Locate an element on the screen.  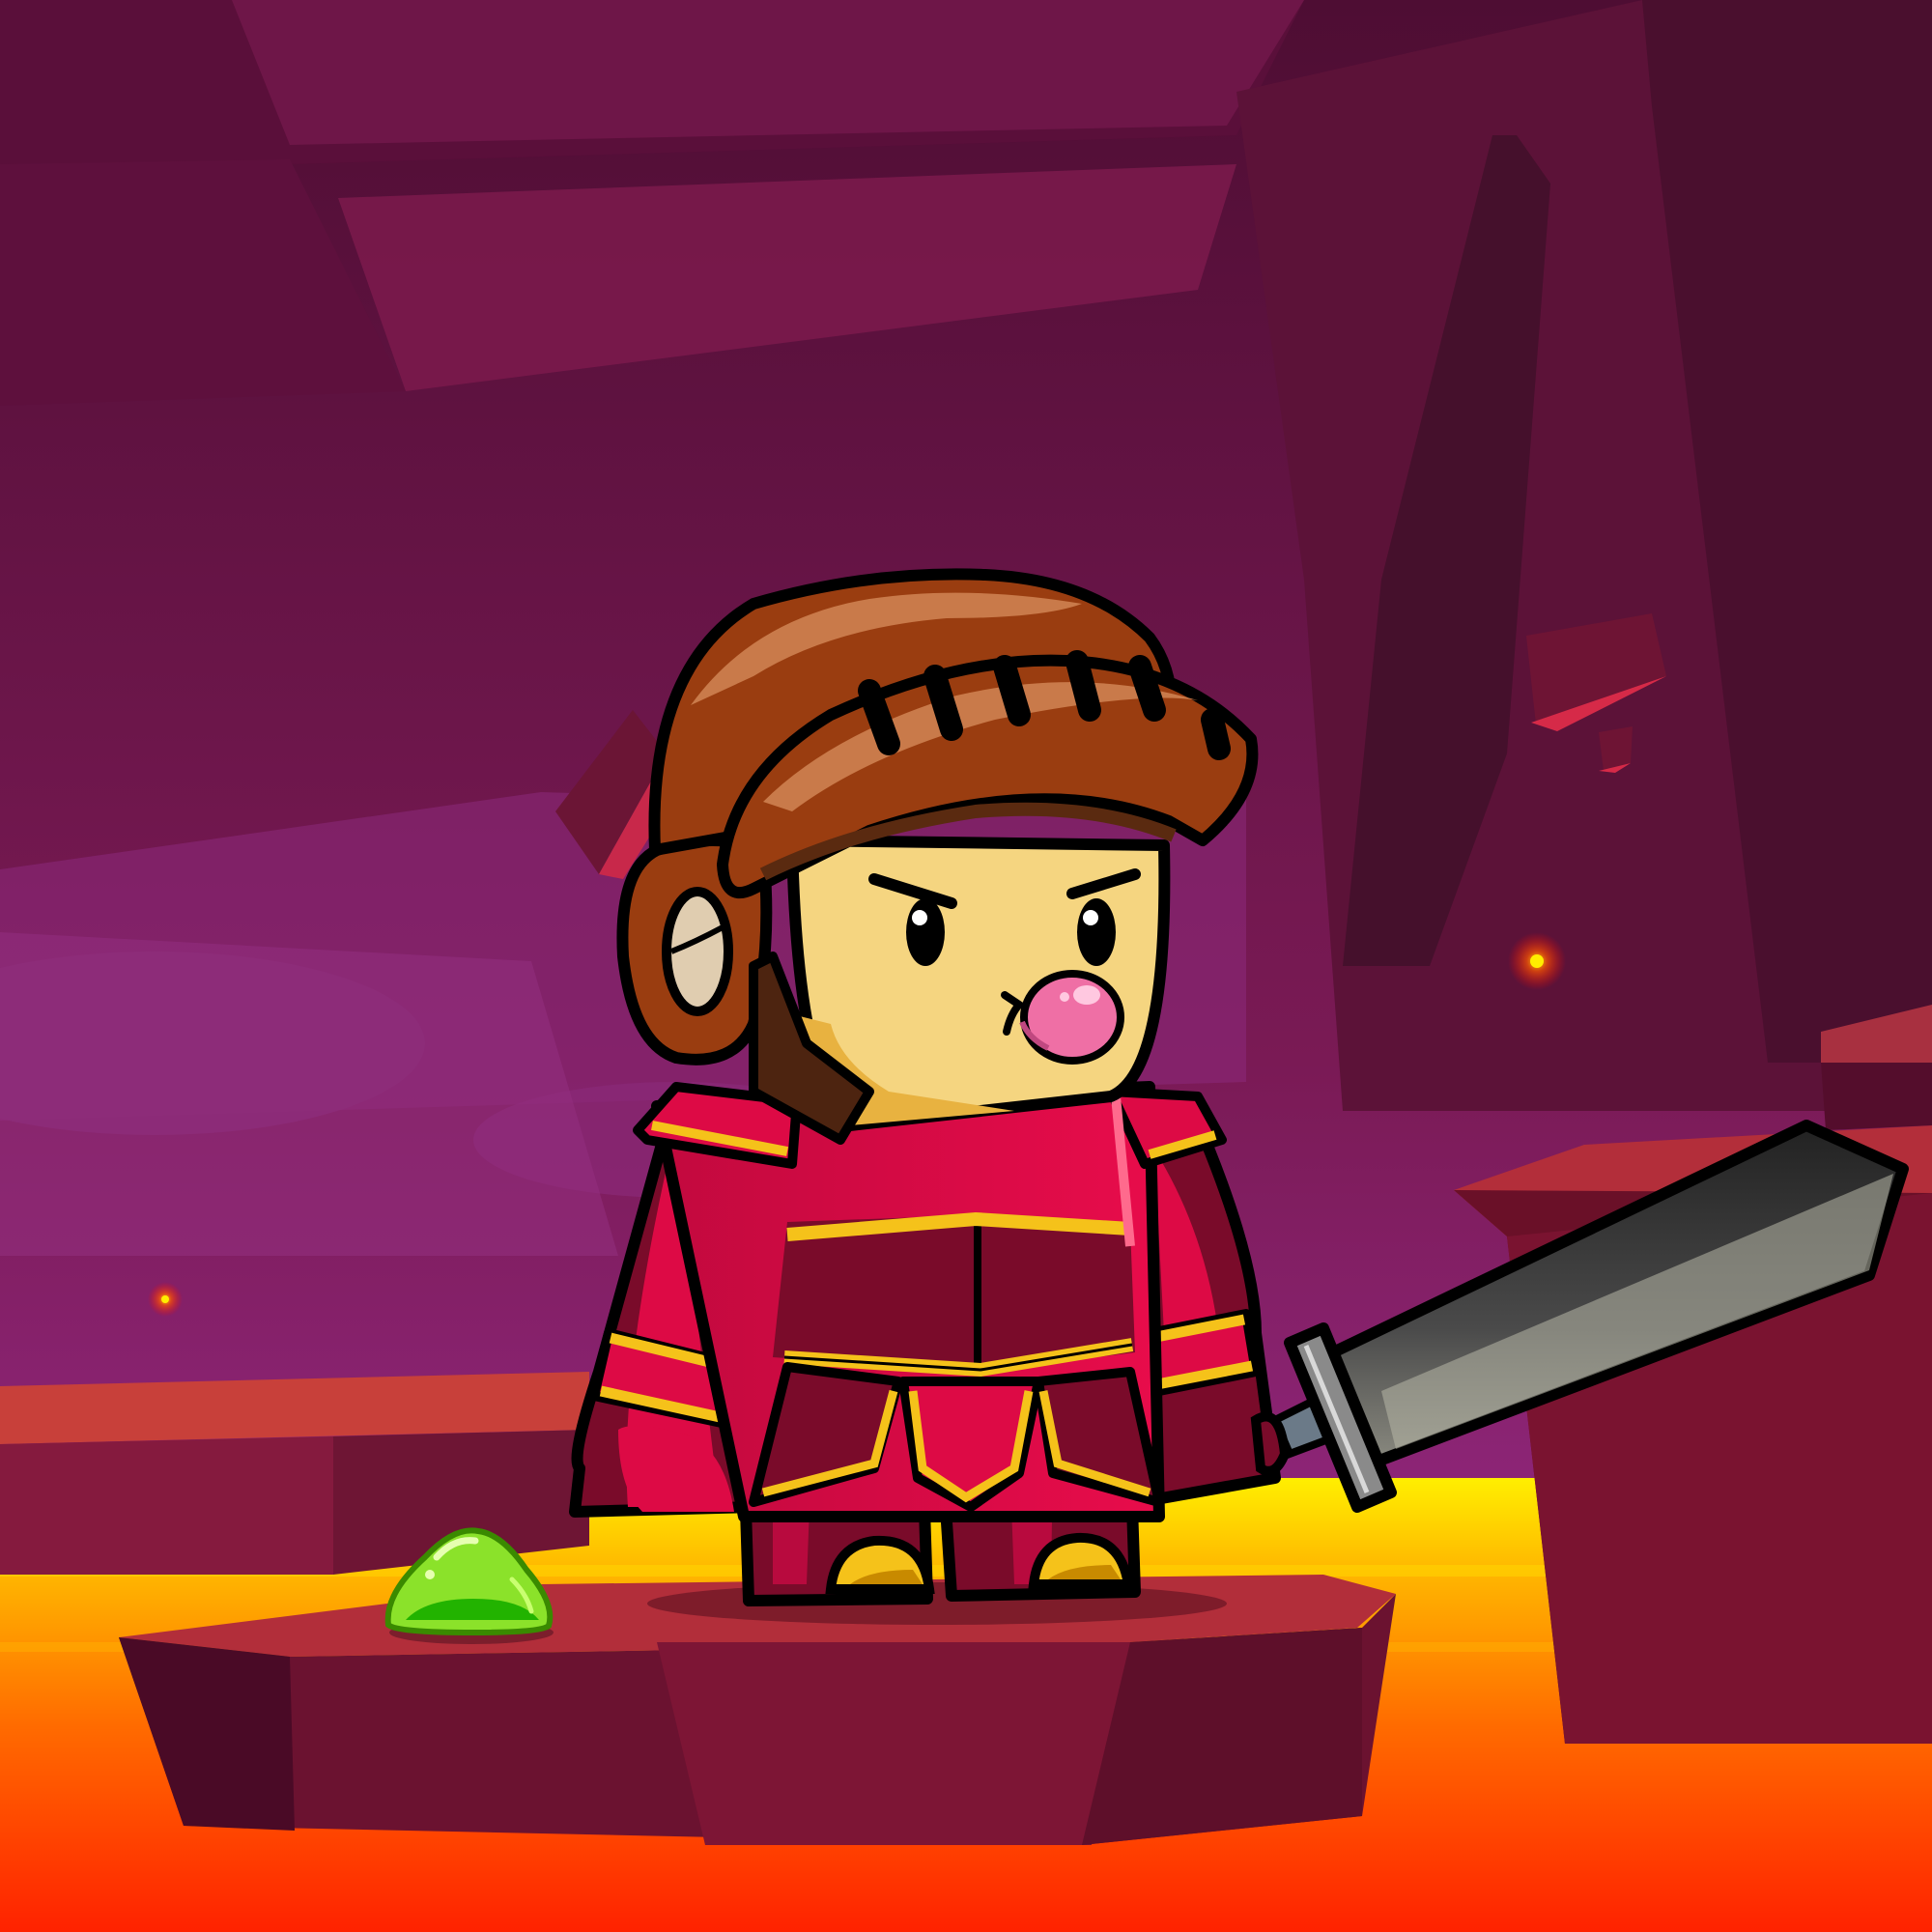
right-eye is located at coordinates (1096, 932).